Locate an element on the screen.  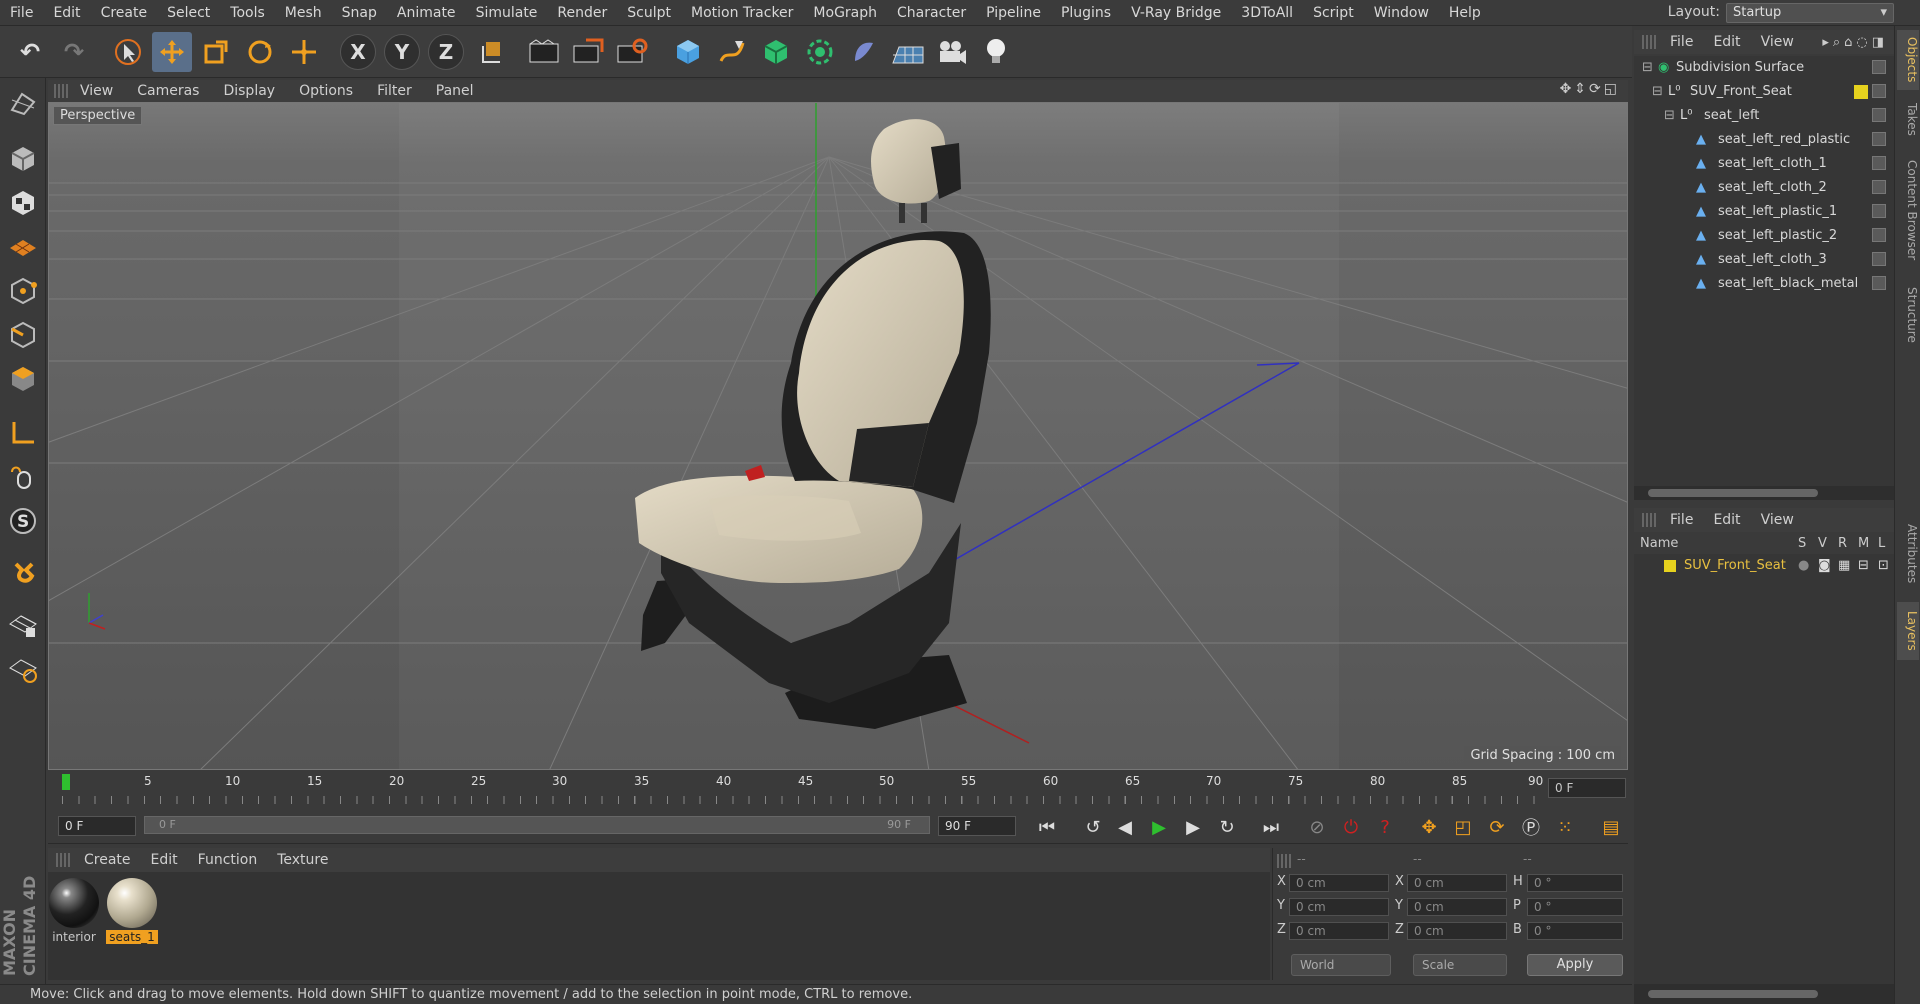
layer-color-tag is located at coordinates (1861, 92).